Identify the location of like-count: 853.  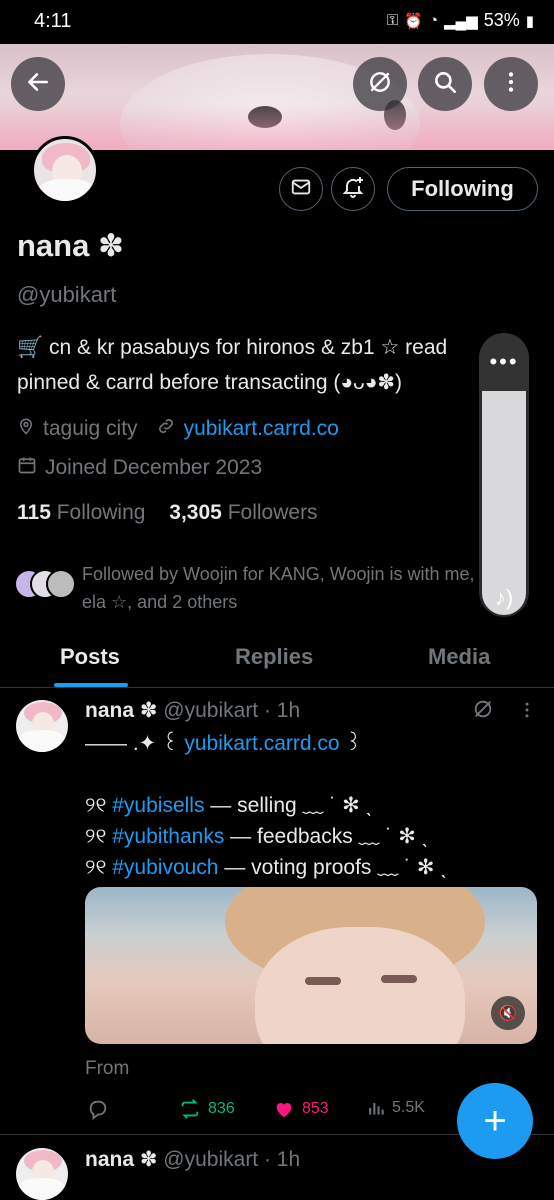
(315, 1108).